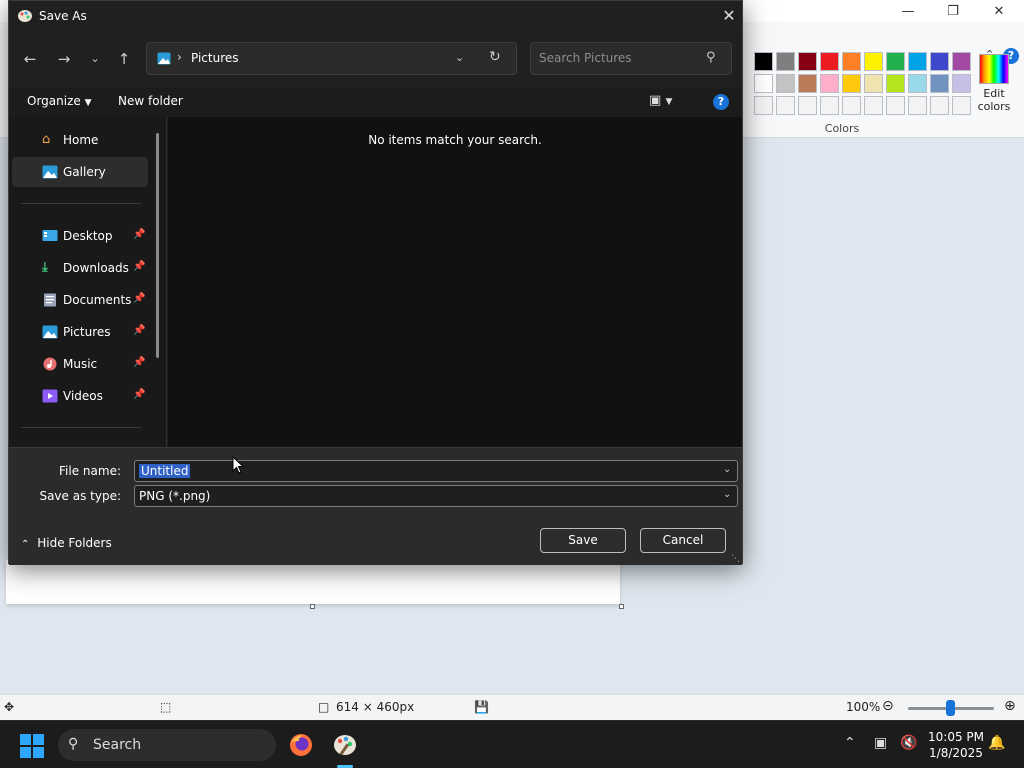 The width and height of the screenshot is (1024, 768). I want to click on firefox-icon, so click(301, 745).